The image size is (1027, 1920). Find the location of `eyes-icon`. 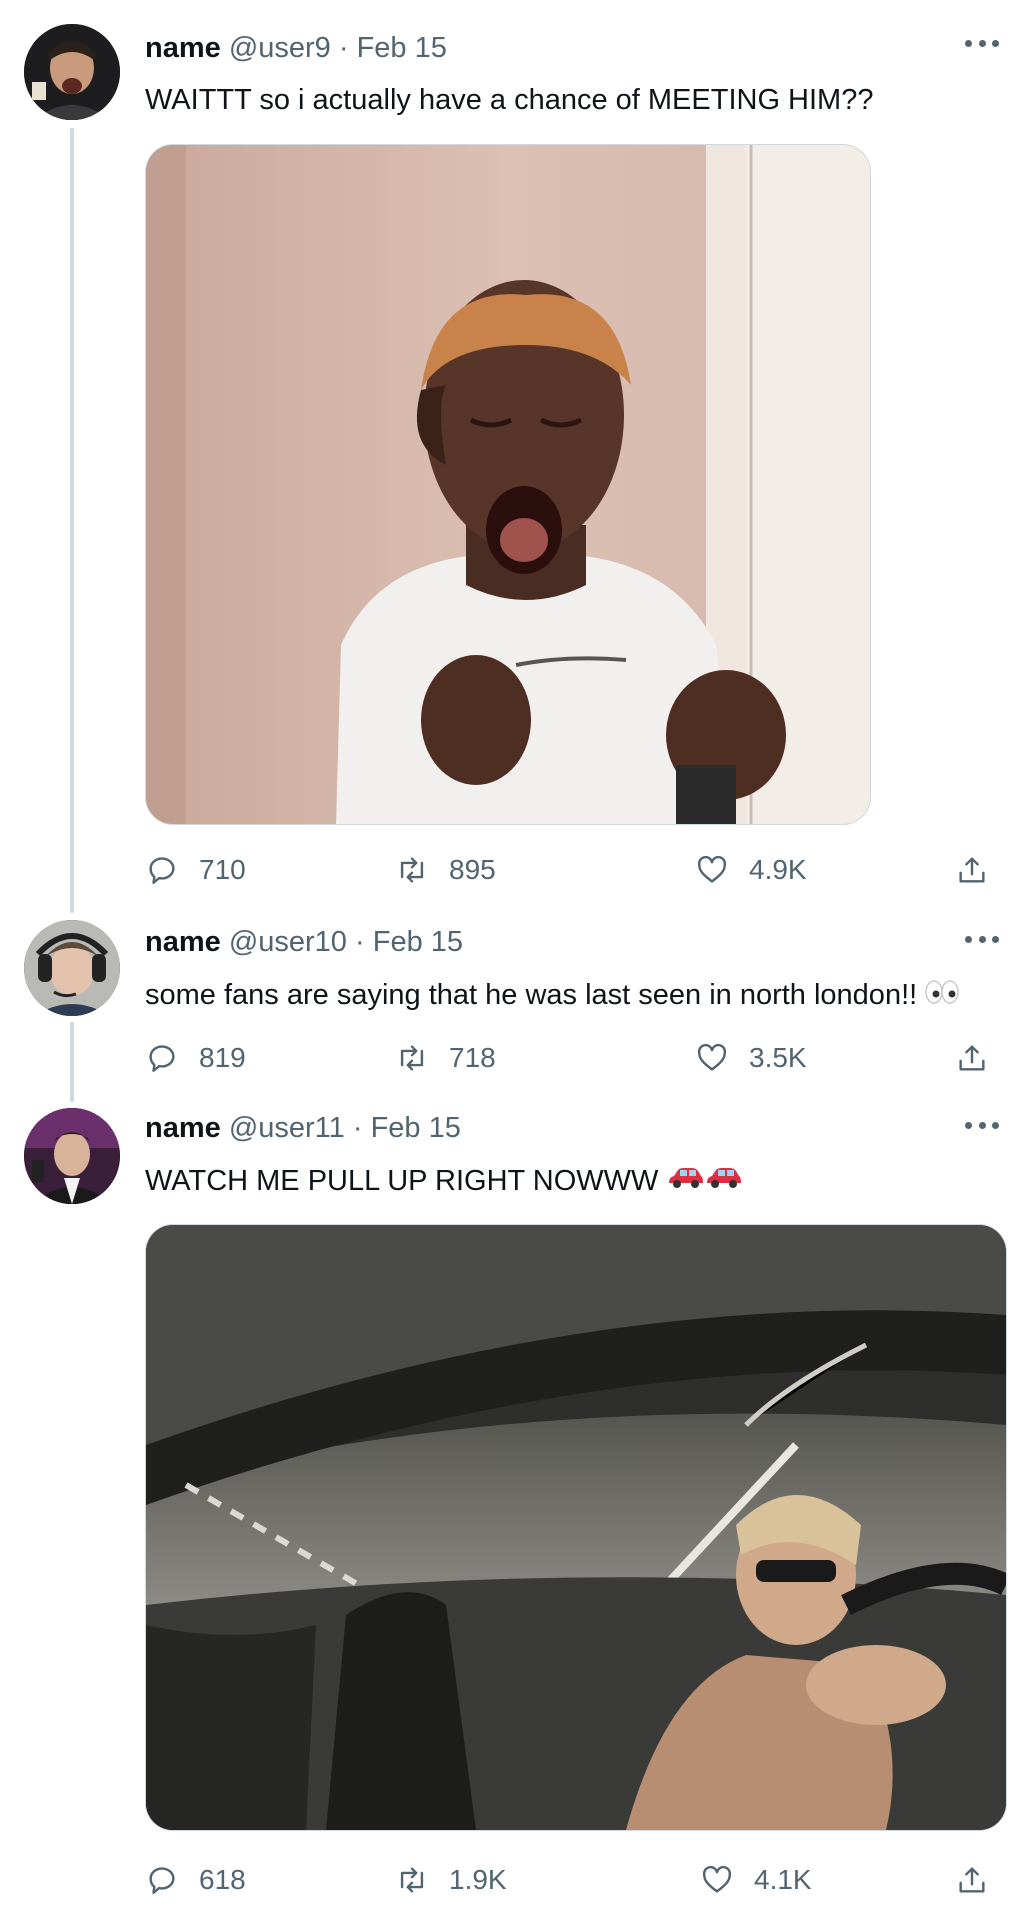

eyes-icon is located at coordinates (942, 996).